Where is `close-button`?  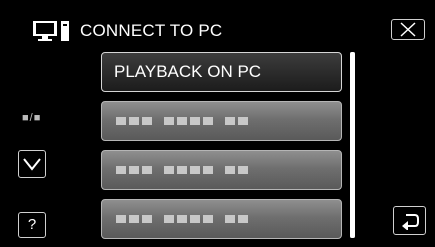
close-button is located at coordinates (408, 29).